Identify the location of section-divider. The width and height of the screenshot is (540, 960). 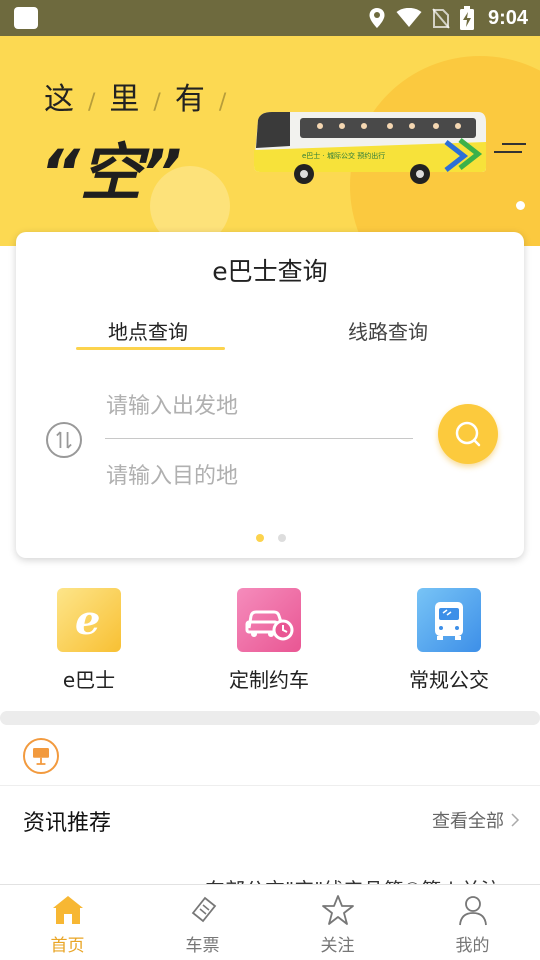
(270, 718).